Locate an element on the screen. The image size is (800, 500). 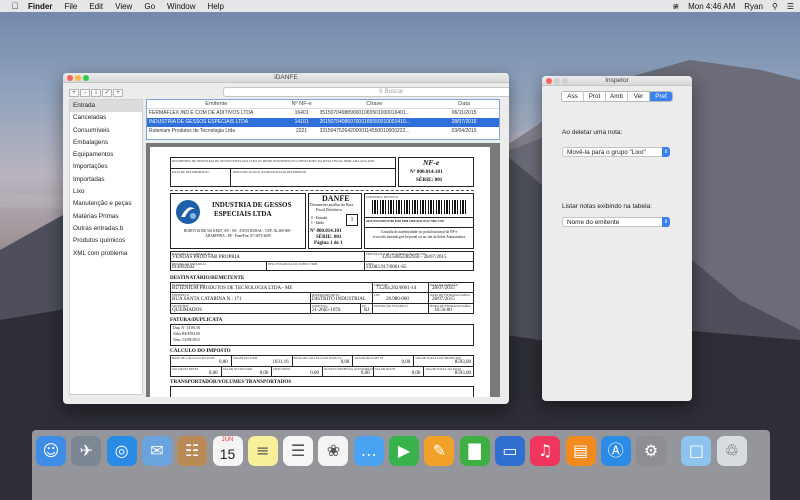
sidebar-item-importacoes: Importações is located at coordinates (106, 167).